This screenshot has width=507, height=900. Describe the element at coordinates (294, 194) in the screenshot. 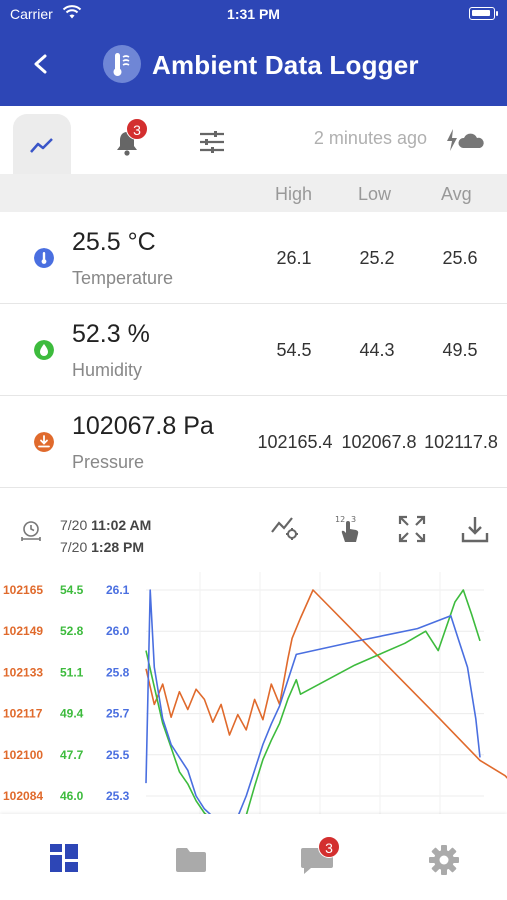

I see `column-header-high: High` at that location.